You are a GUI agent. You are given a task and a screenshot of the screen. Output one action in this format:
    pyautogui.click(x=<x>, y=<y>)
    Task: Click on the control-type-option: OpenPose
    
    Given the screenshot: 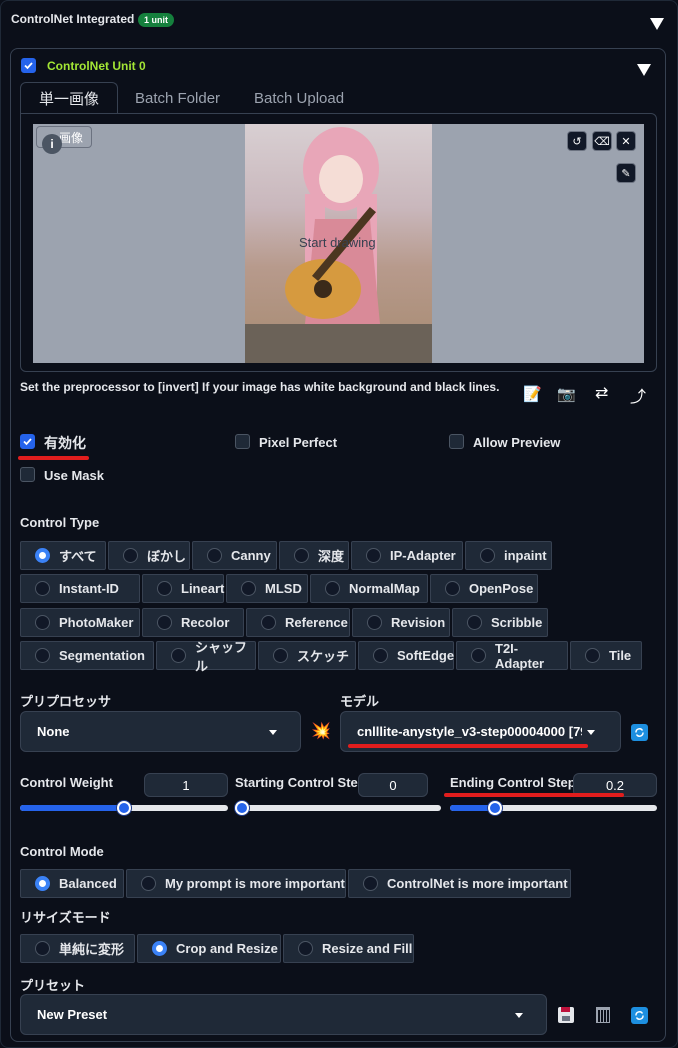 What is the action you would take?
    pyautogui.click(x=484, y=588)
    